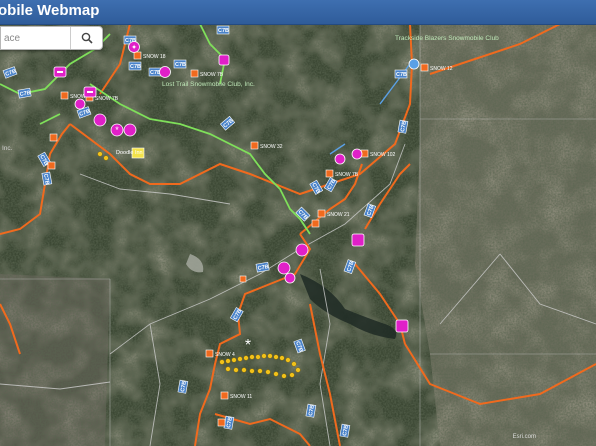 The width and height of the screenshot is (596, 446). Describe the element at coordinates (129, 153) in the screenshot. I see `poi-label: Doodle Inn` at that location.